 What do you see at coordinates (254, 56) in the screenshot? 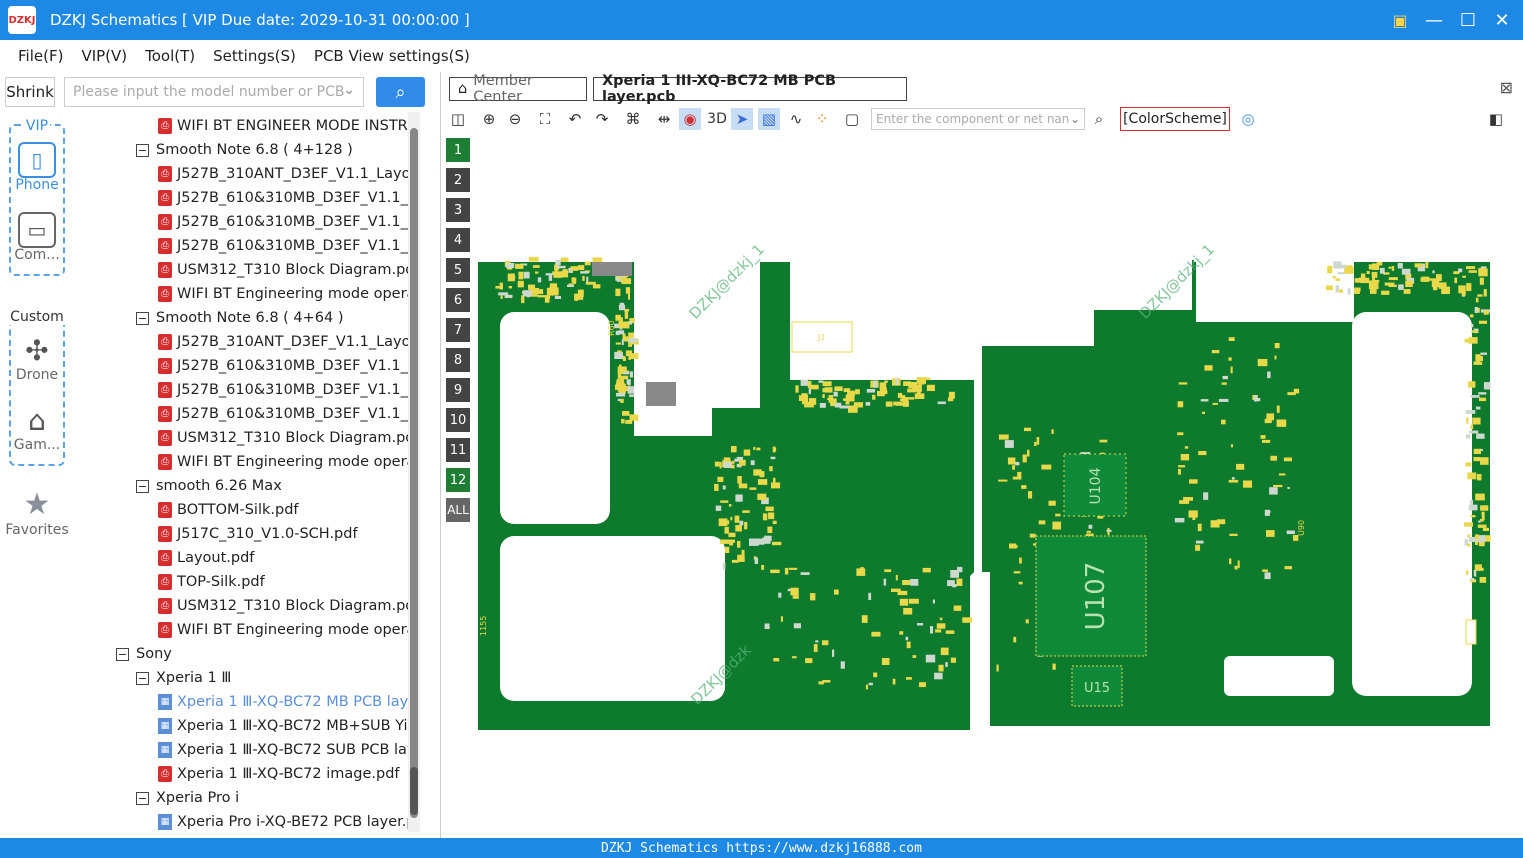
I see `menu-settings: Settings(S)` at bounding box center [254, 56].